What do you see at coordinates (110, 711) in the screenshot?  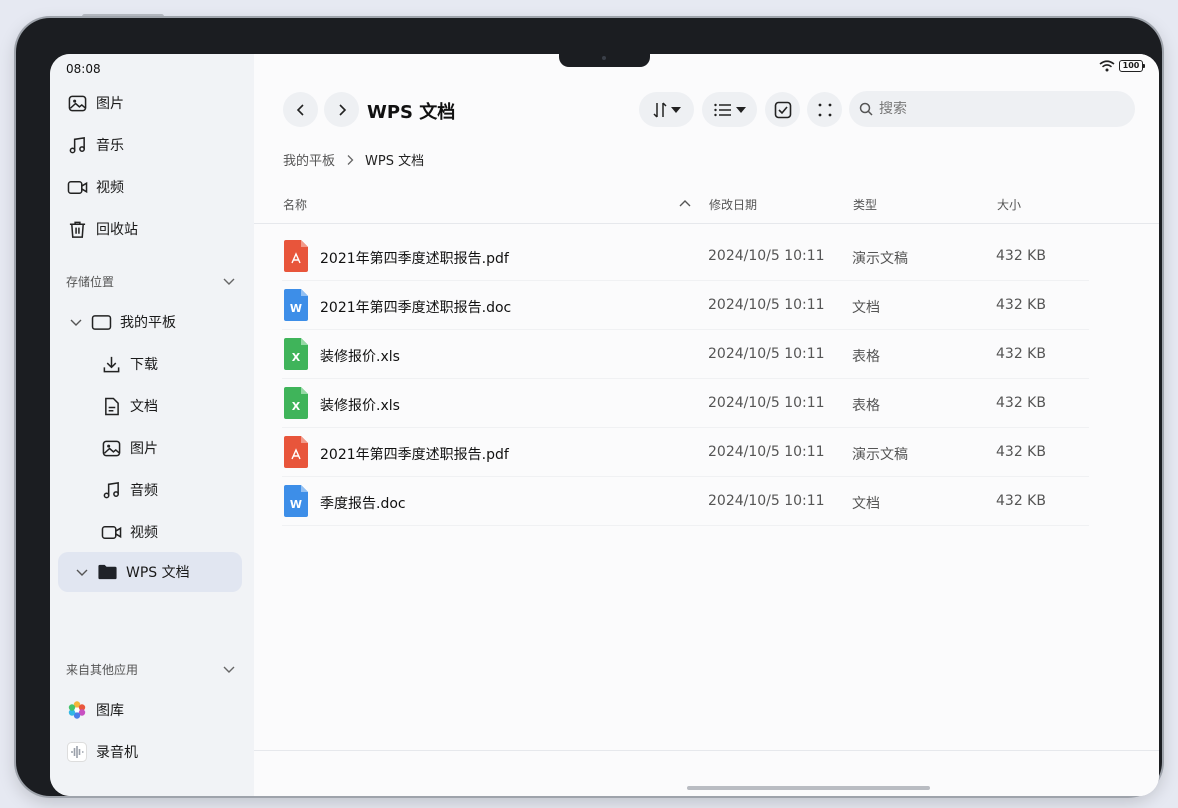 I see `sidebar-item-label: 图库` at bounding box center [110, 711].